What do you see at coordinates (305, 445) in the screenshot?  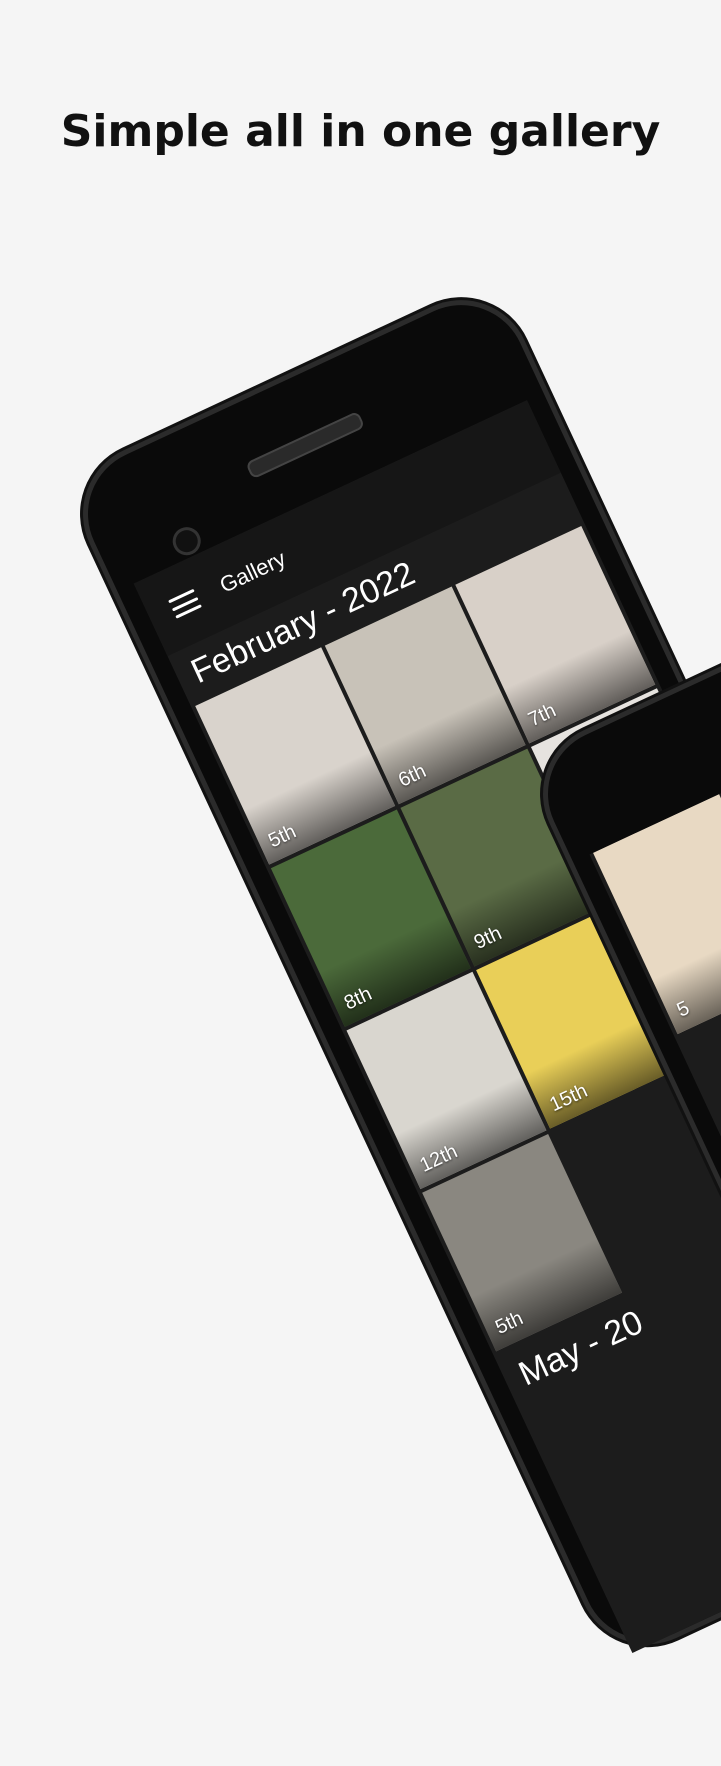 I see `earpiece` at bounding box center [305, 445].